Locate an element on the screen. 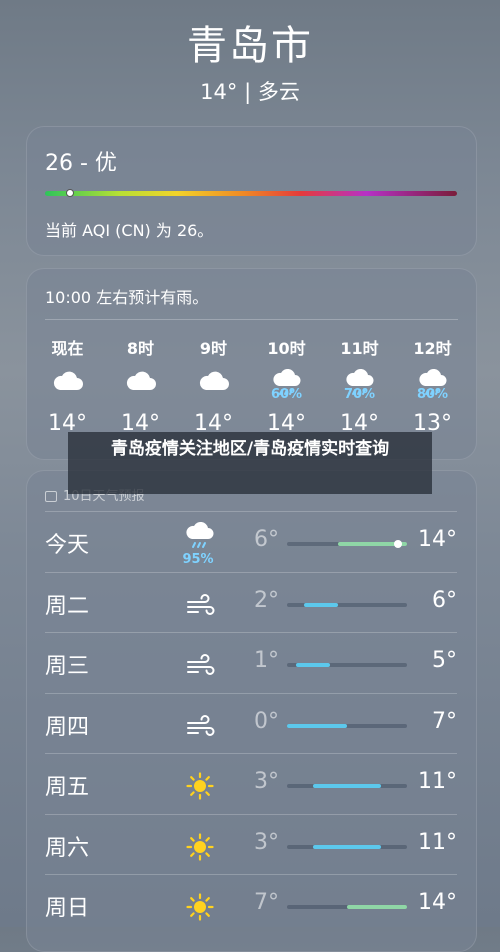 Image resolution: width=500 pixels, height=952 pixels. day-row: 周四 0° 7° is located at coordinates (251, 723).